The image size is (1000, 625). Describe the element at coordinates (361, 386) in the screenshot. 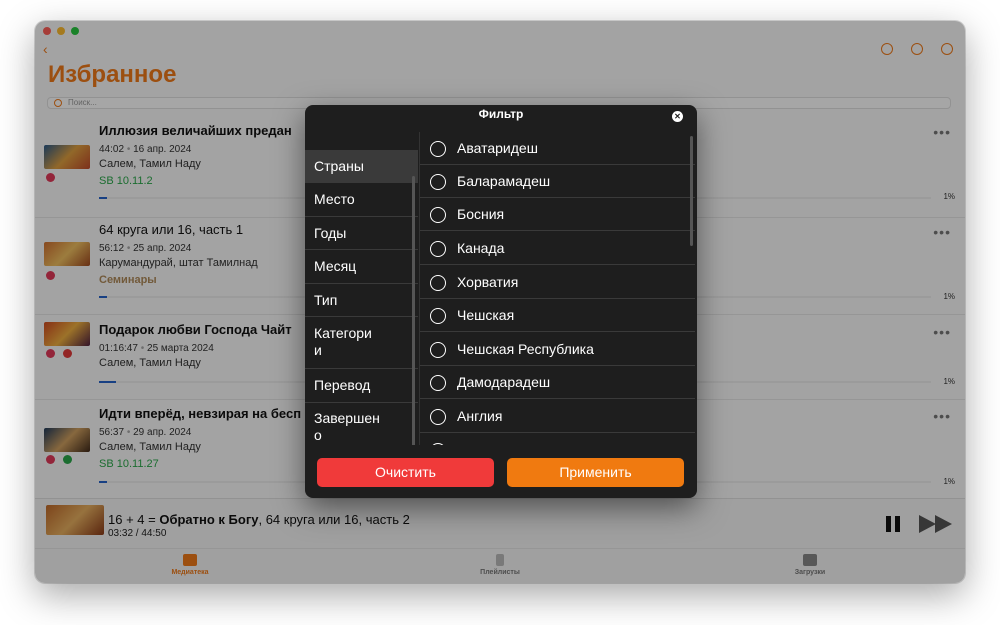

I see `category-translation: Перевод` at that location.